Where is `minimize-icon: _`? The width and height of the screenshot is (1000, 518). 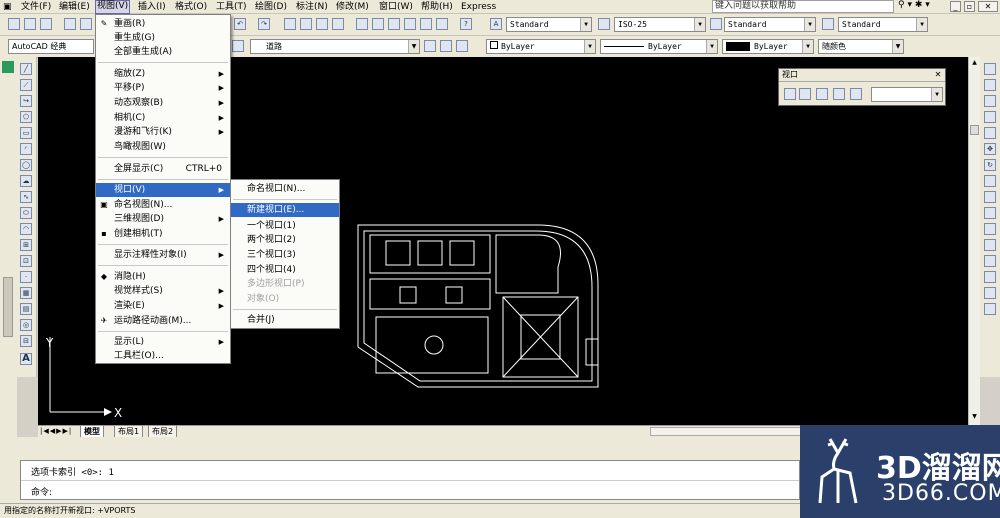 minimize-icon: _ is located at coordinates (955, 6).